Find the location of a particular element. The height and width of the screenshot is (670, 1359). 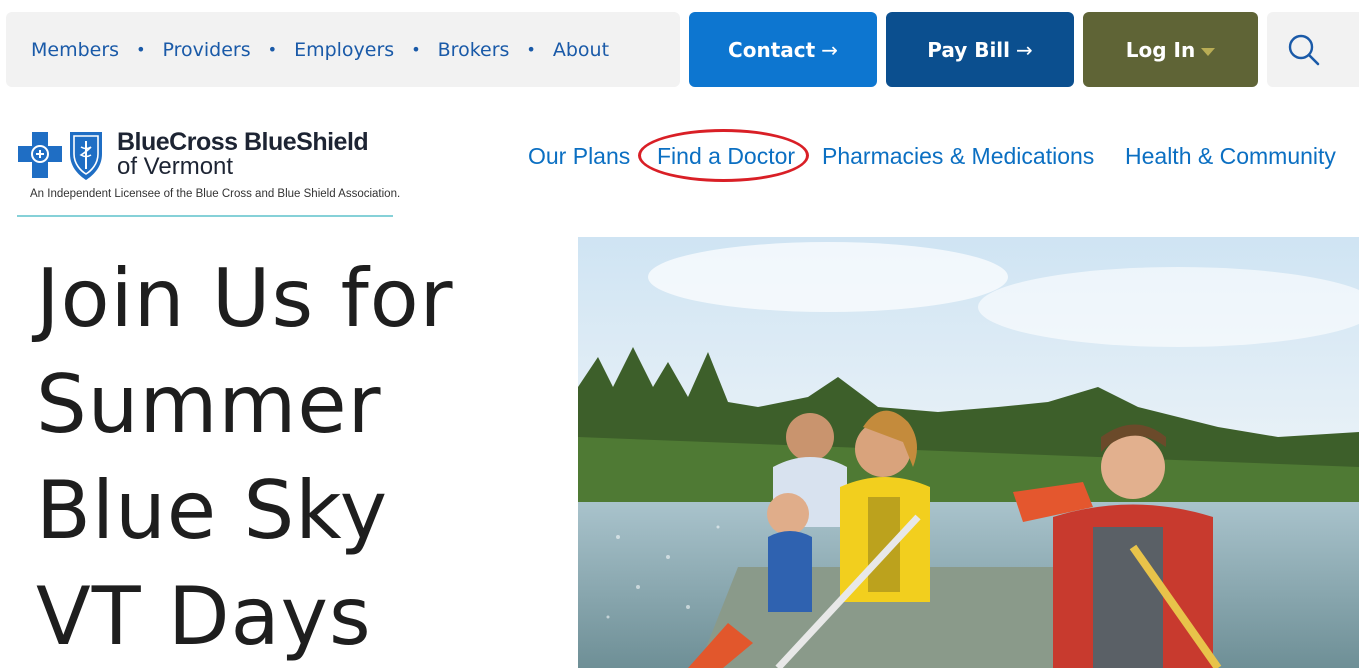

hero-heading-line: Blue Sky is located at coordinates (212, 510).